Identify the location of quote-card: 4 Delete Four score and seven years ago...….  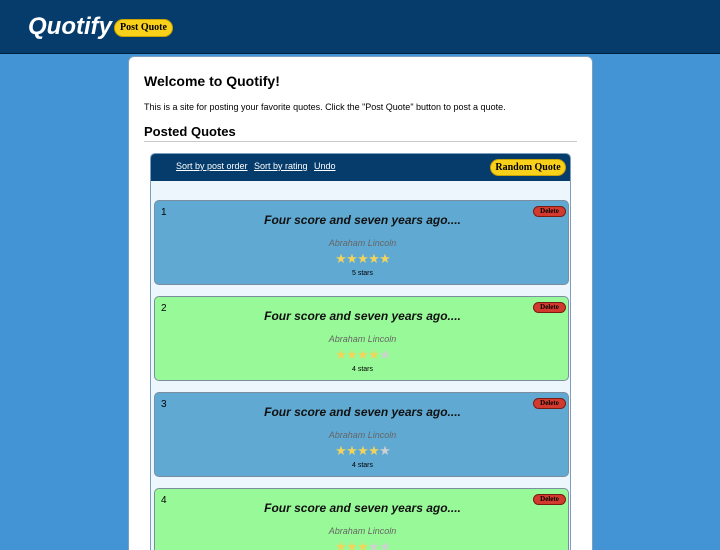
(361, 519).